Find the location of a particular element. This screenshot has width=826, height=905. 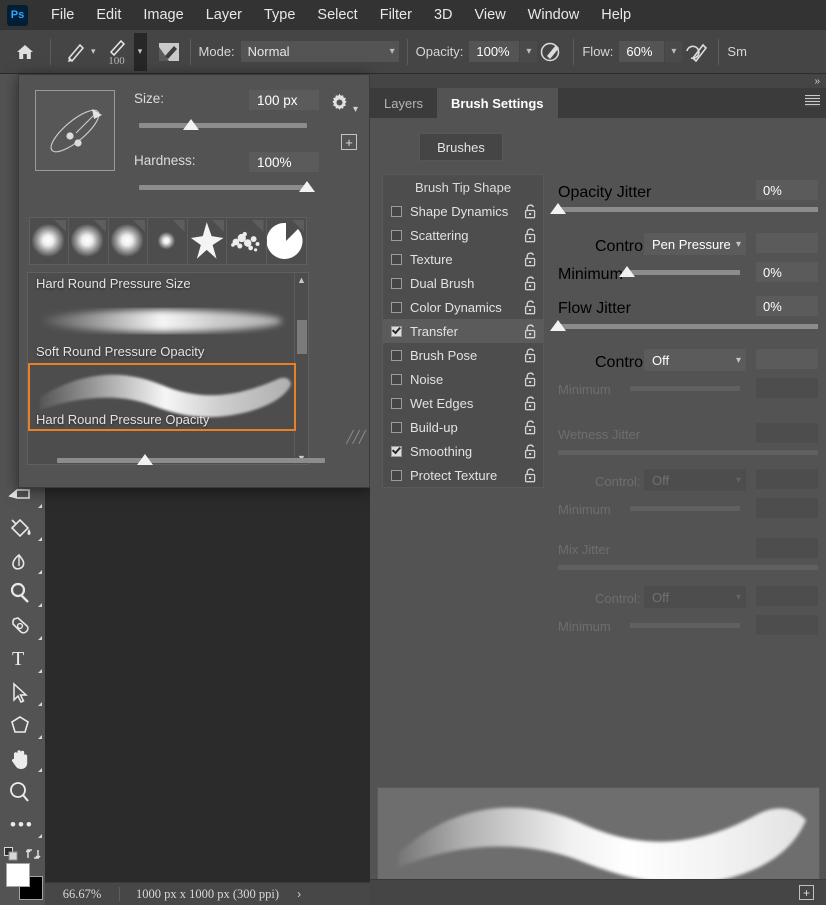

menu-item-3d: 3D is located at coordinates (443, 15).